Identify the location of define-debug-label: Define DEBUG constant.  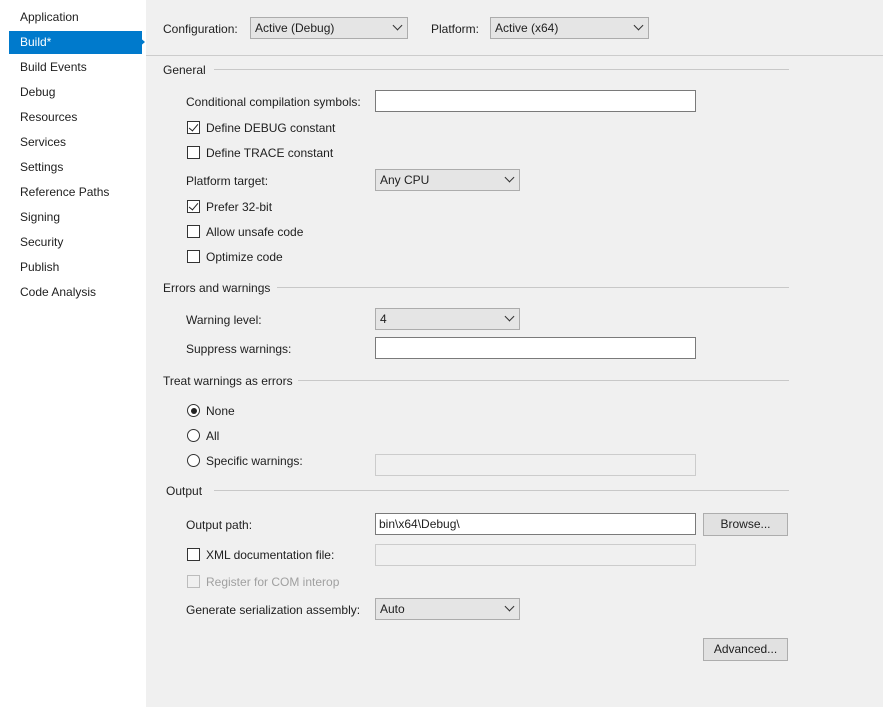
(271, 128).